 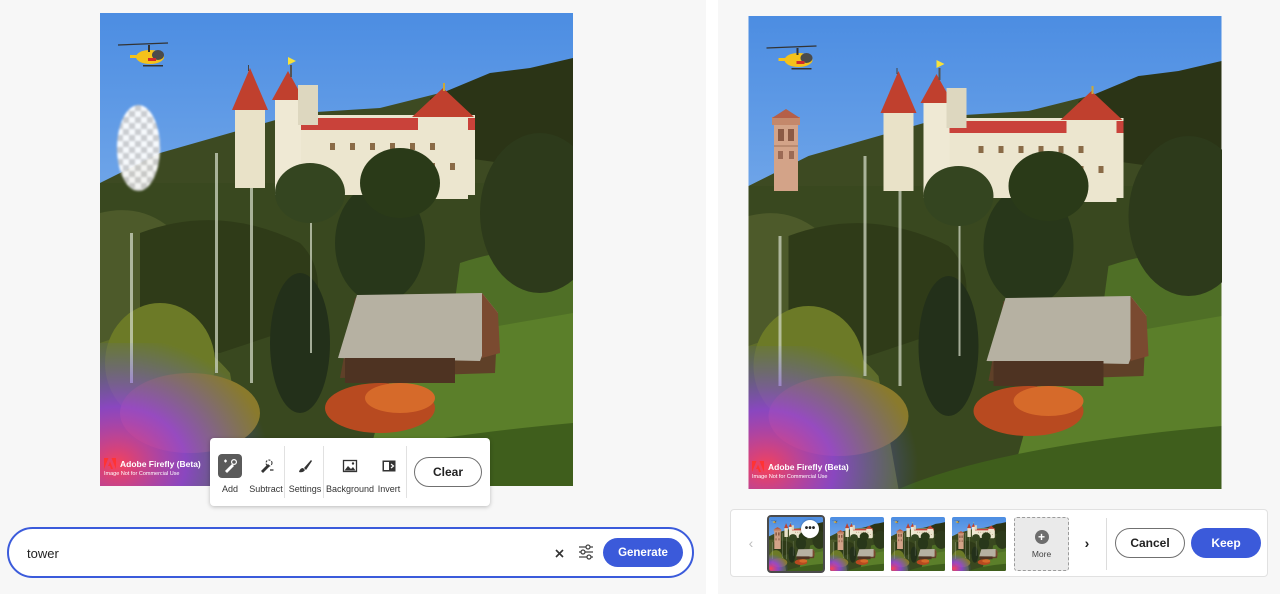 I want to click on tool-invert: Invert, so click(x=389, y=472).